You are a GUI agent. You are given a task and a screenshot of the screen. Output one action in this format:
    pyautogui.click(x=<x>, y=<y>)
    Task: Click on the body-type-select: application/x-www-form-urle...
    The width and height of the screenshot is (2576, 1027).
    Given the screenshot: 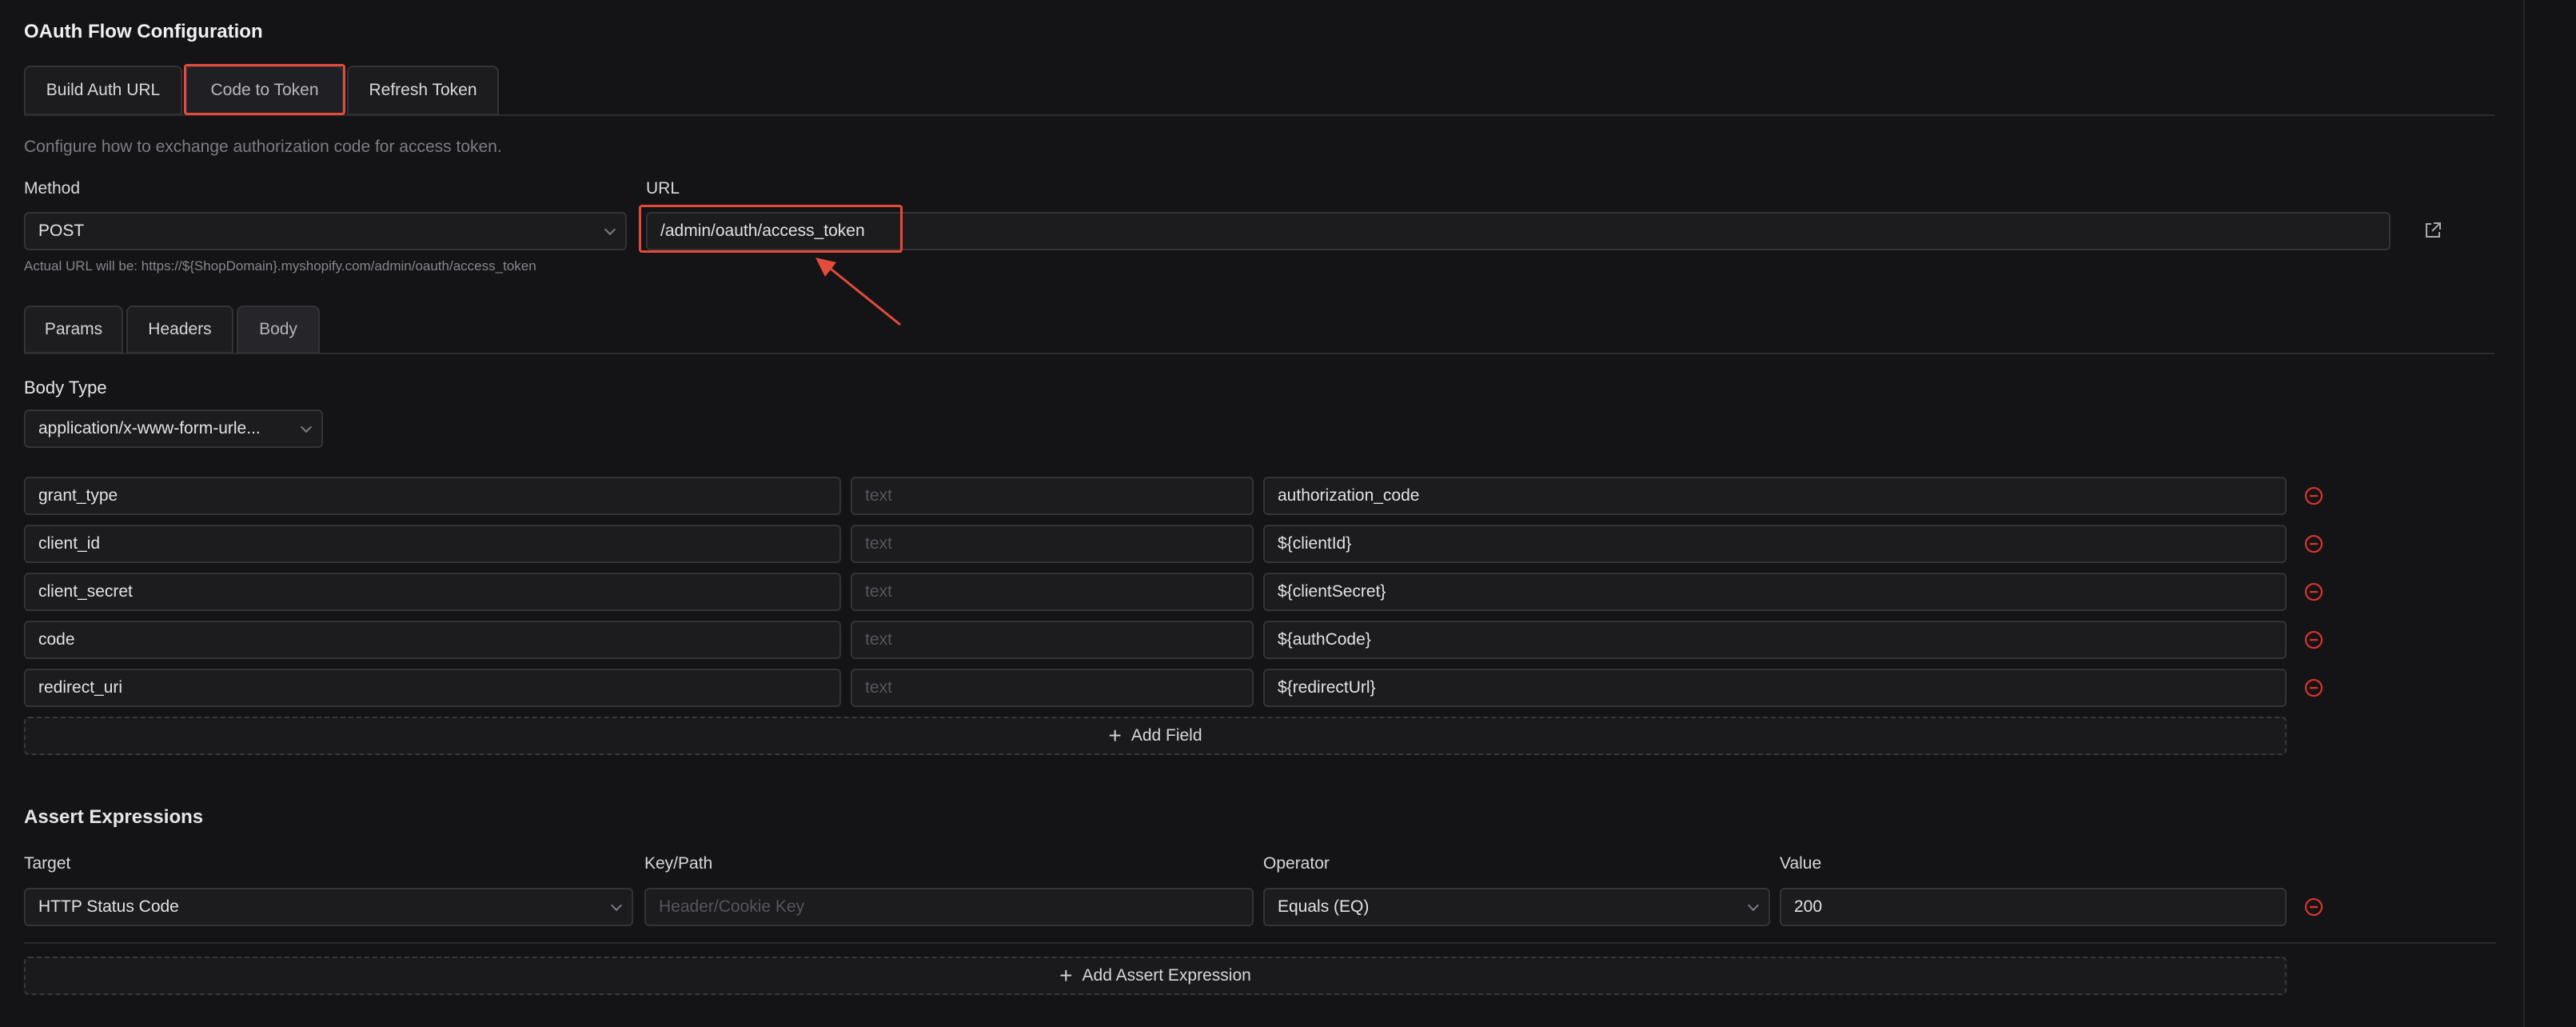 What is the action you would take?
    pyautogui.click(x=174, y=429)
    